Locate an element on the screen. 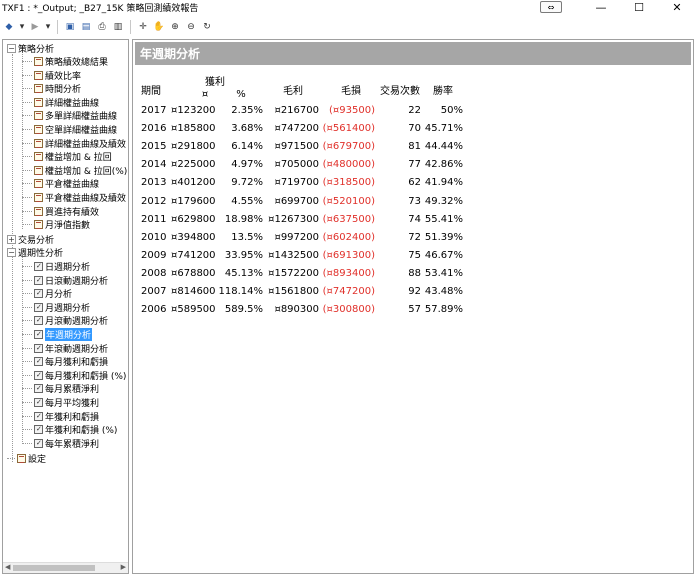 The width and height of the screenshot is (696, 588). back-button: ◆ is located at coordinates (9, 27).